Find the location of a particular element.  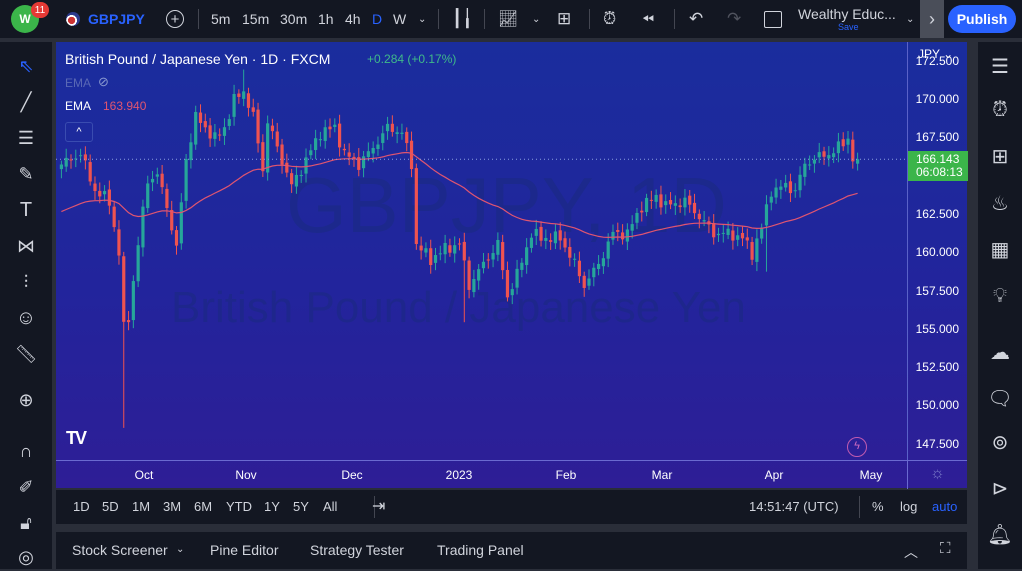

publish-button: Publish is located at coordinates (982, 19).